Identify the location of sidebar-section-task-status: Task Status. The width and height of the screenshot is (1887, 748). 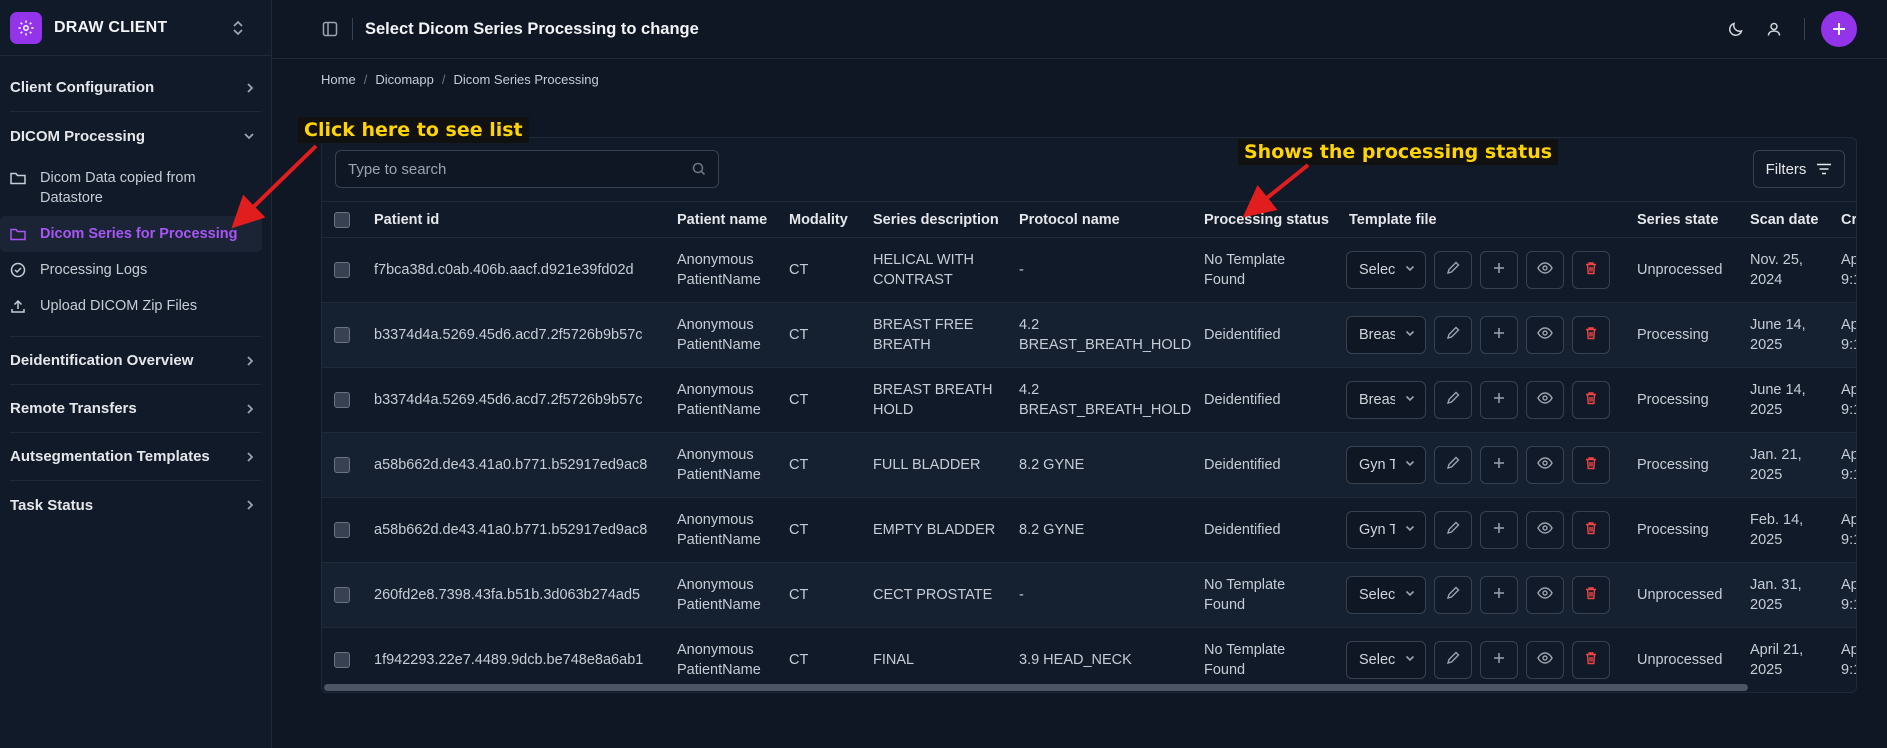
(135, 505).